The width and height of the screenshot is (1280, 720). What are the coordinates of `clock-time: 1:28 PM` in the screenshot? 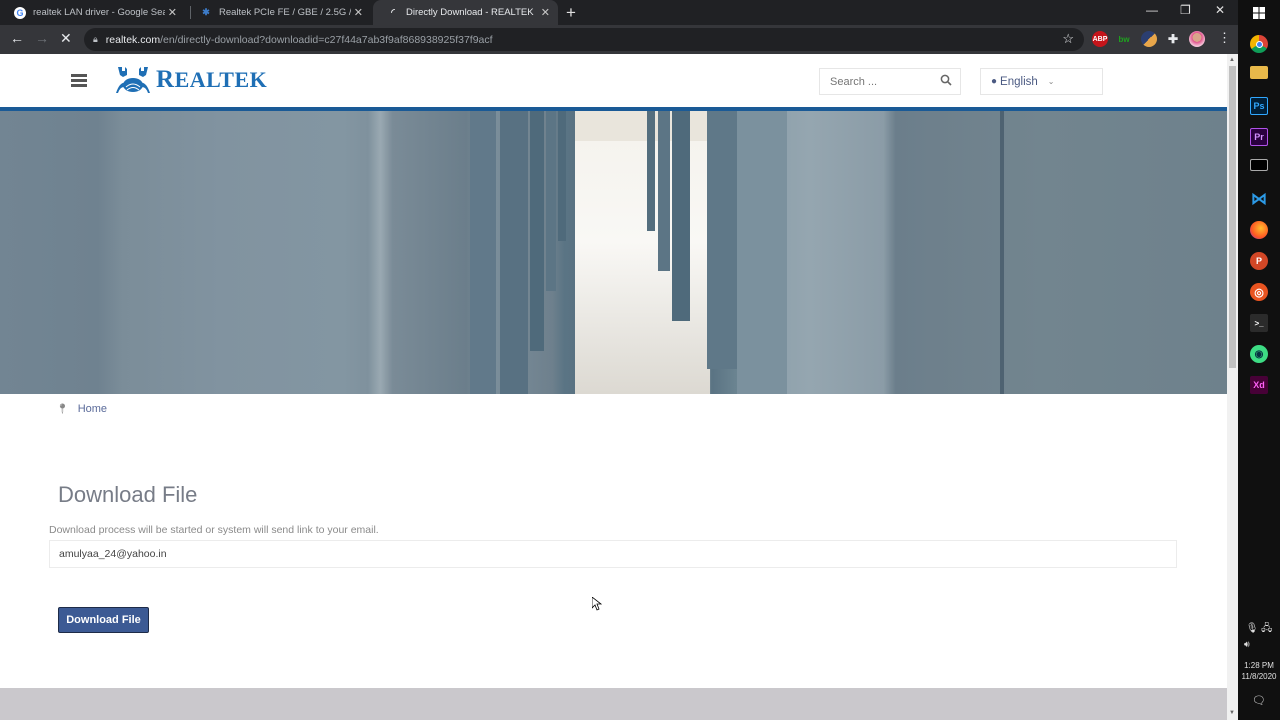 It's located at (1259, 665).